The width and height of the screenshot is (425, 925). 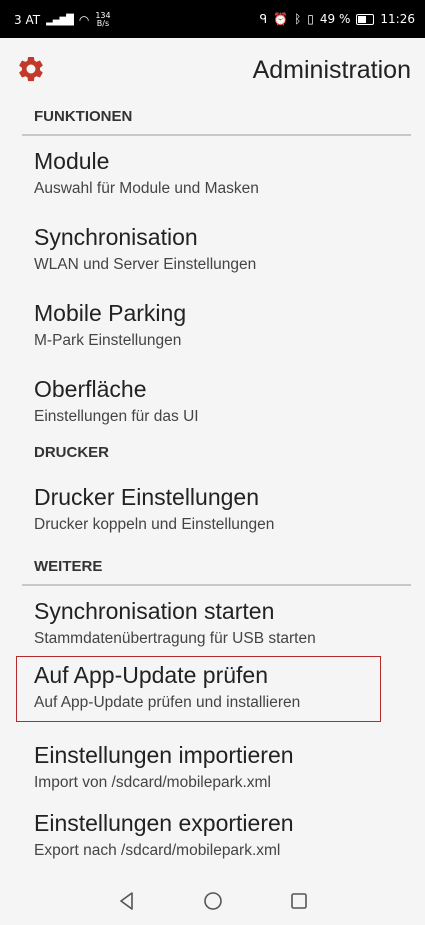 What do you see at coordinates (212, 119) in the screenshot?
I see `category-funktionen: FUNKTIONEN` at bounding box center [212, 119].